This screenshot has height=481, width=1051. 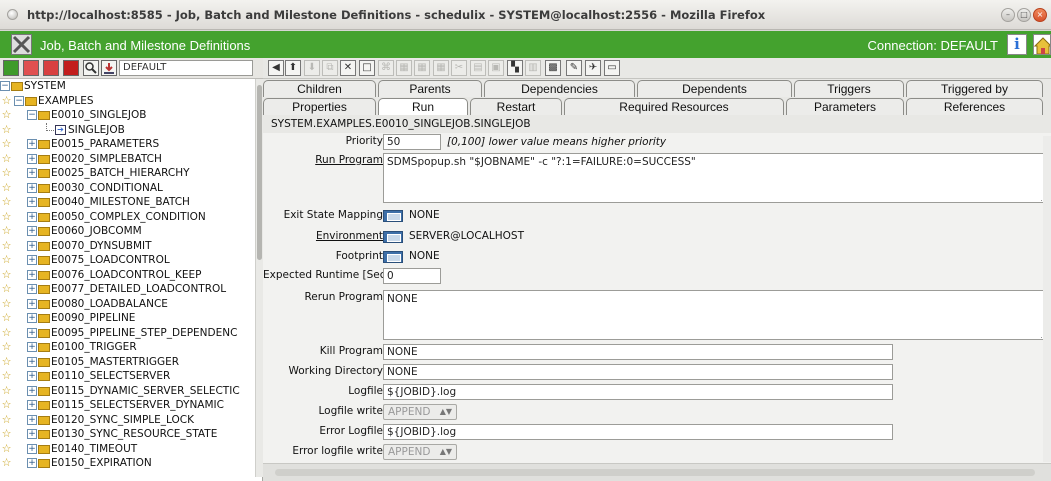 I want to click on grid-icon: ▦, so click(x=404, y=68).